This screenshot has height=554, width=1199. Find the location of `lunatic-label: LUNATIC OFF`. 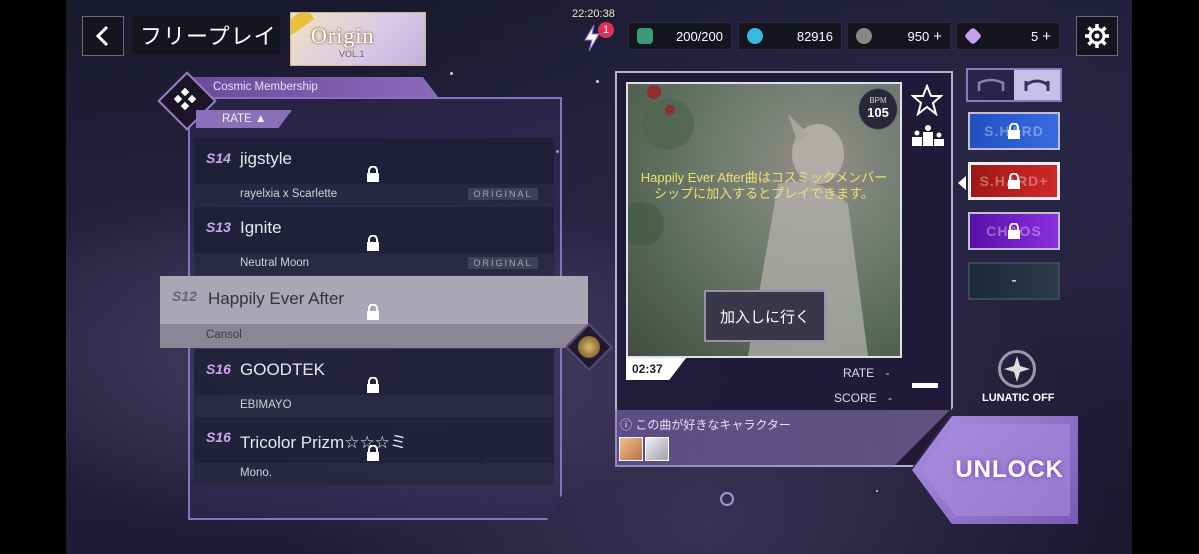

lunatic-label: LUNATIC OFF is located at coordinates (1018, 398).